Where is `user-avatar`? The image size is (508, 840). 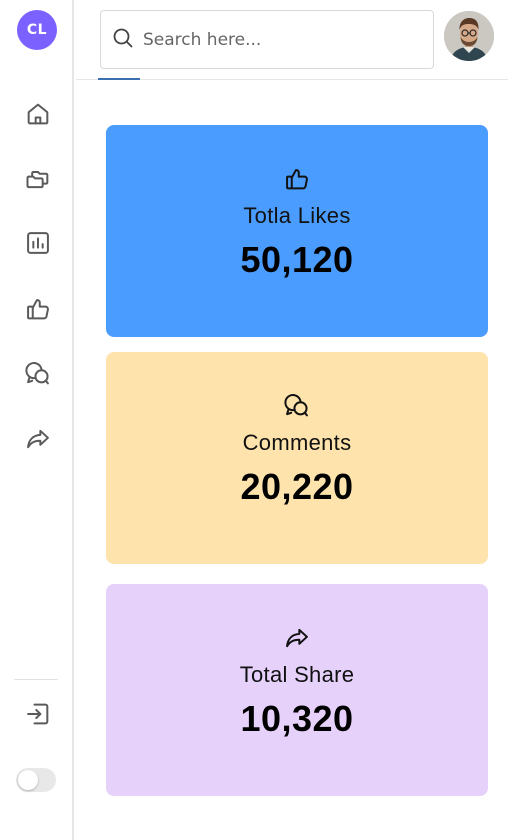
user-avatar is located at coordinates (469, 36).